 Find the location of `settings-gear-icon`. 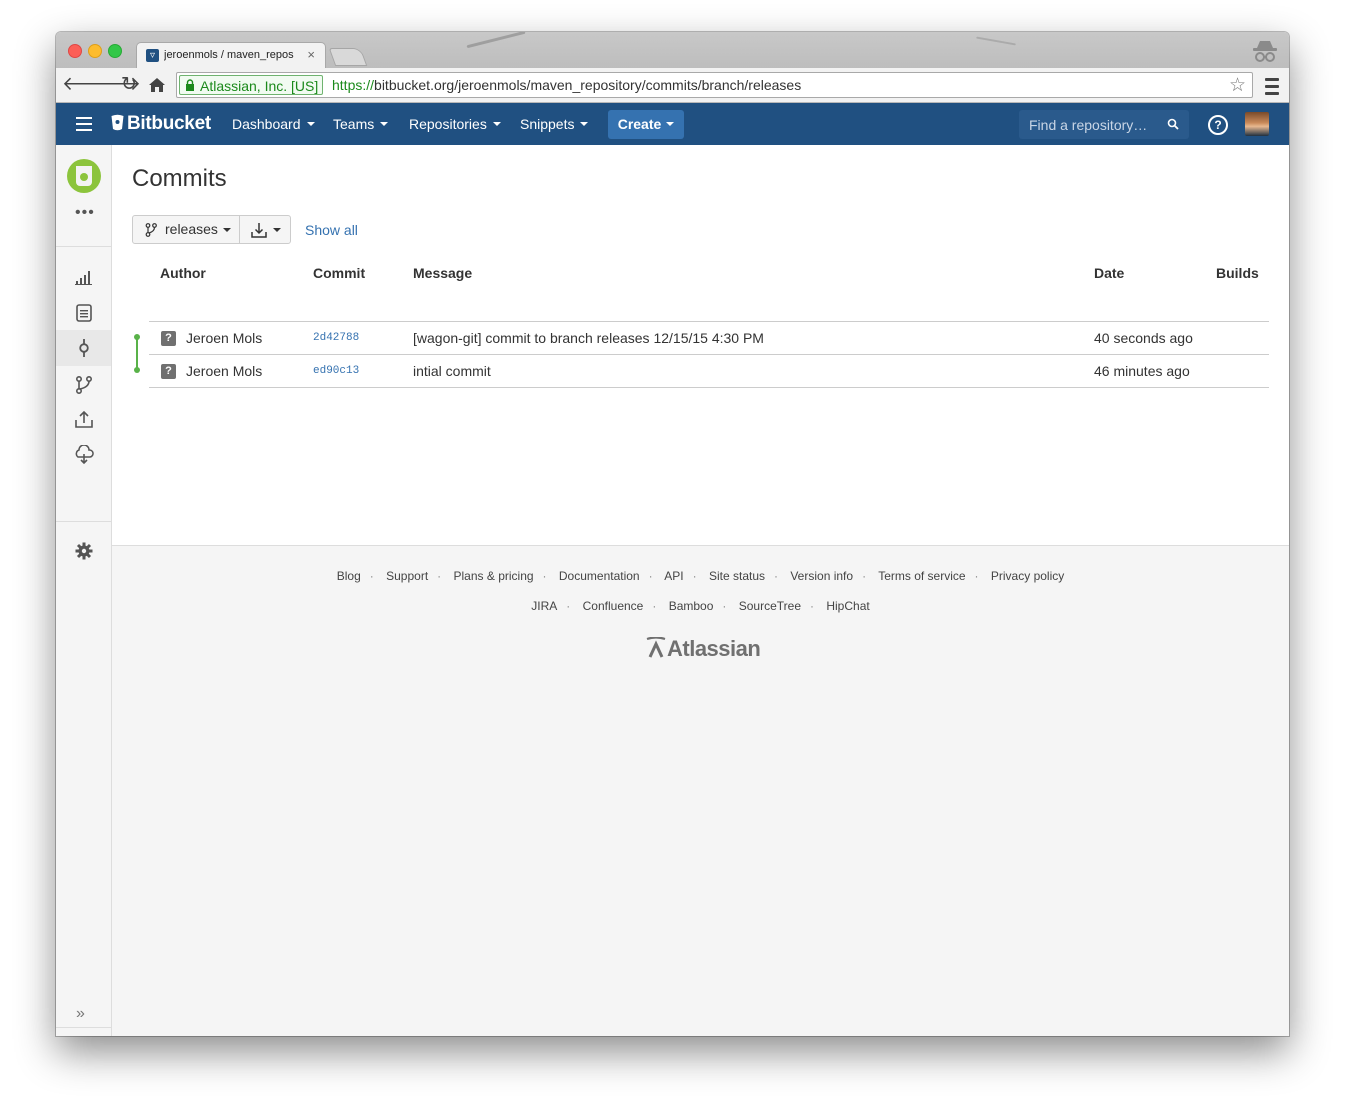

settings-gear-icon is located at coordinates (84, 551).